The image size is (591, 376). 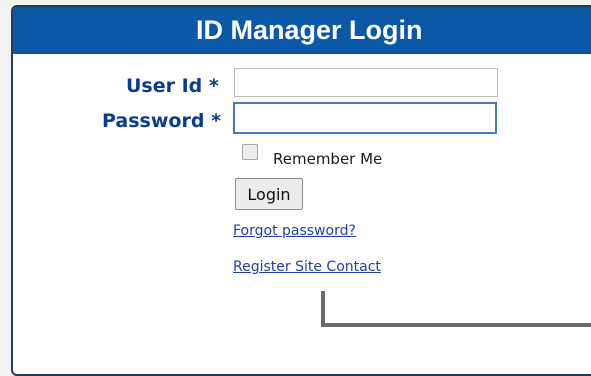 I want to click on password-label: Password *, so click(x=161, y=121).